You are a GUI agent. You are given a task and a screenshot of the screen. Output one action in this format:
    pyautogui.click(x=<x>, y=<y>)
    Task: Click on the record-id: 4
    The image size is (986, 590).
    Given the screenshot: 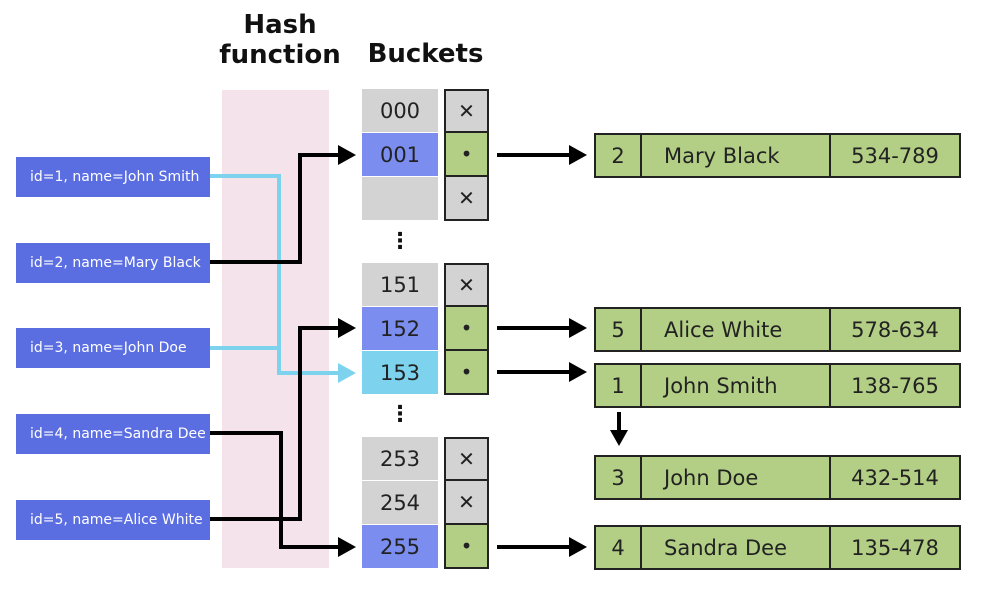 What is the action you would take?
    pyautogui.click(x=618, y=547)
    